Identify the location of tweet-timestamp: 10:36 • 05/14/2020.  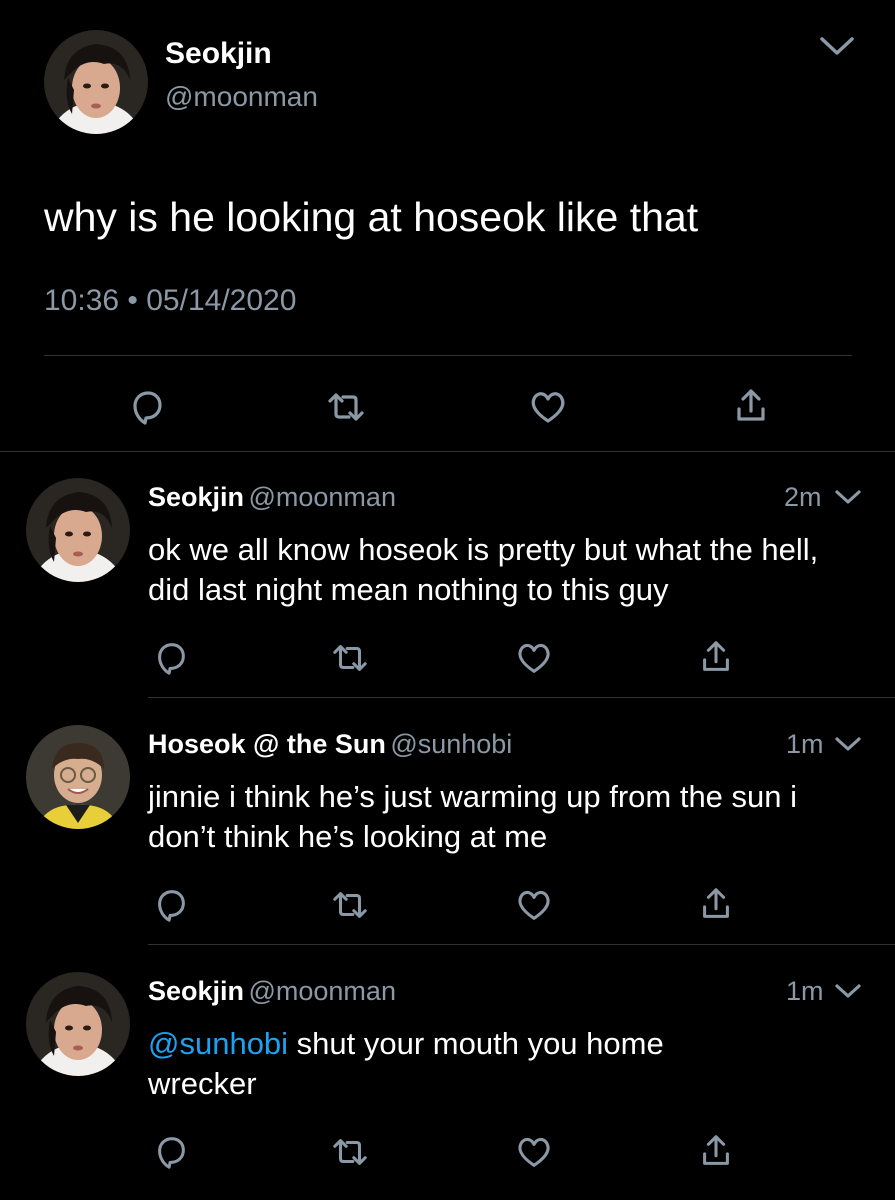
(170, 300).